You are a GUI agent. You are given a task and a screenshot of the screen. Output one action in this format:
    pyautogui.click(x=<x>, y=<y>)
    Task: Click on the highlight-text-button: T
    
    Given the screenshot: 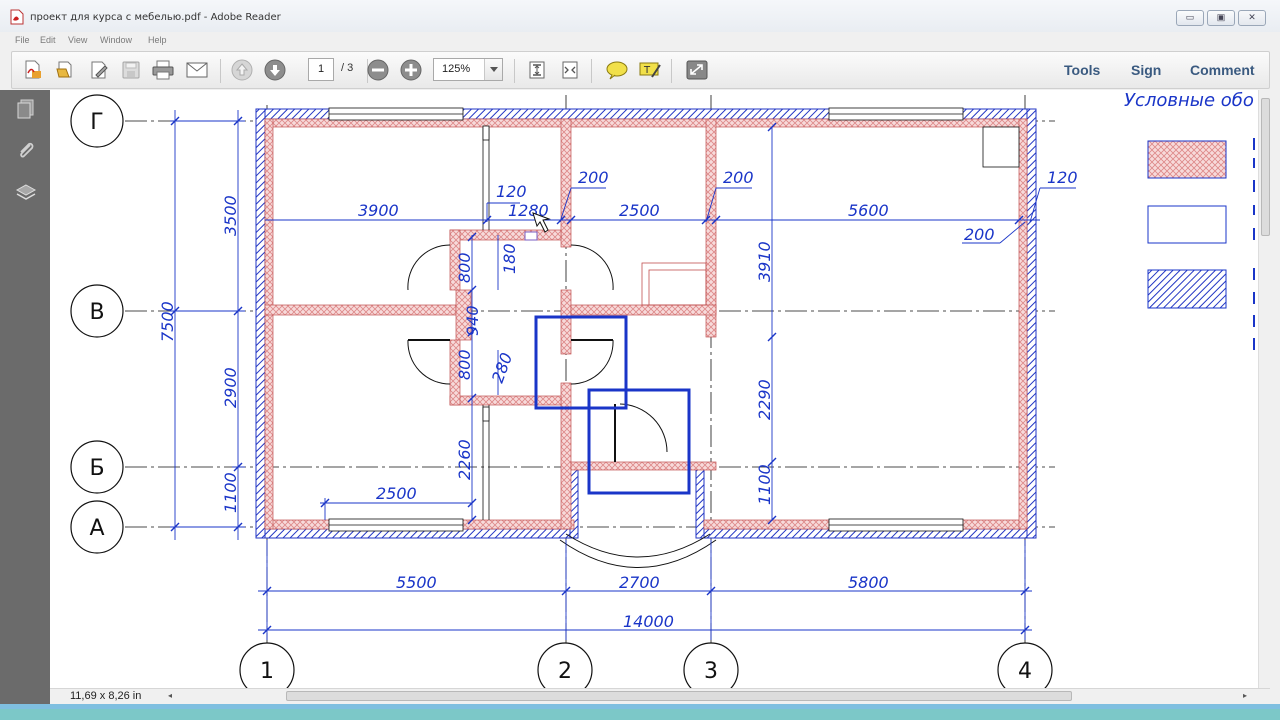 What is the action you would take?
    pyautogui.click(x=650, y=70)
    